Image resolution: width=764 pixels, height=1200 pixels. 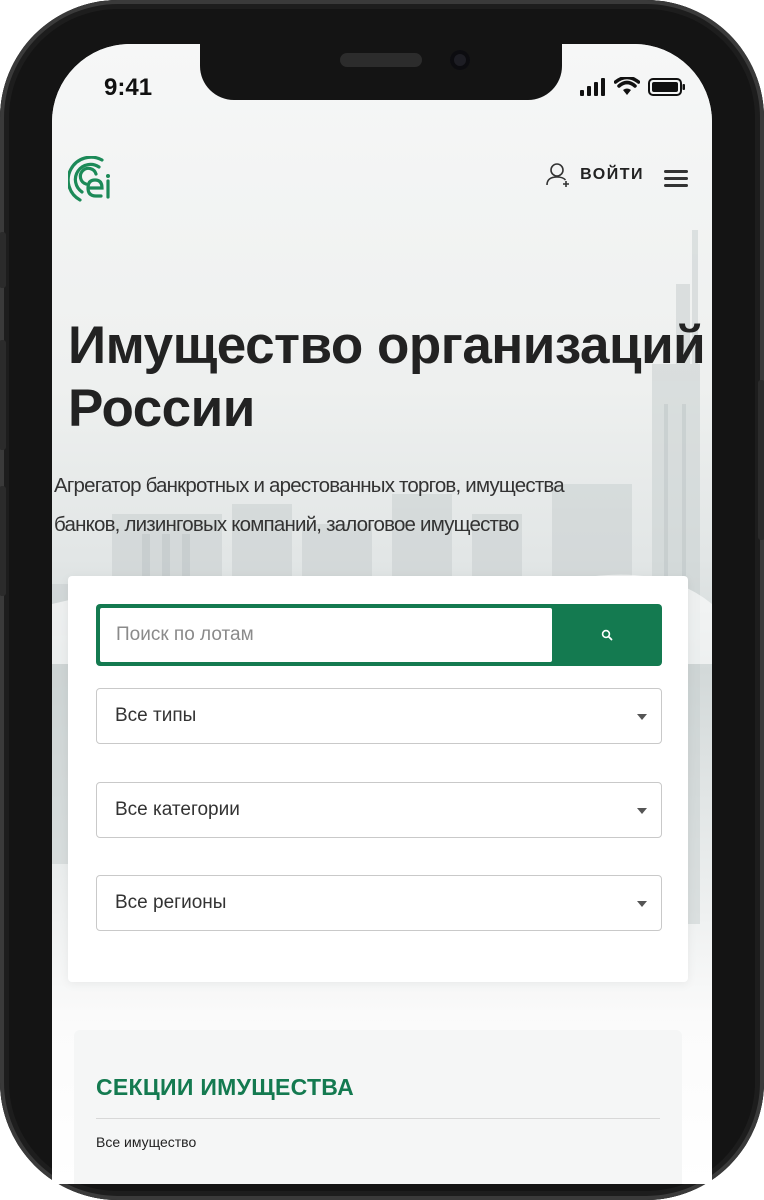 What do you see at coordinates (460, 60) in the screenshot?
I see `front-camera` at bounding box center [460, 60].